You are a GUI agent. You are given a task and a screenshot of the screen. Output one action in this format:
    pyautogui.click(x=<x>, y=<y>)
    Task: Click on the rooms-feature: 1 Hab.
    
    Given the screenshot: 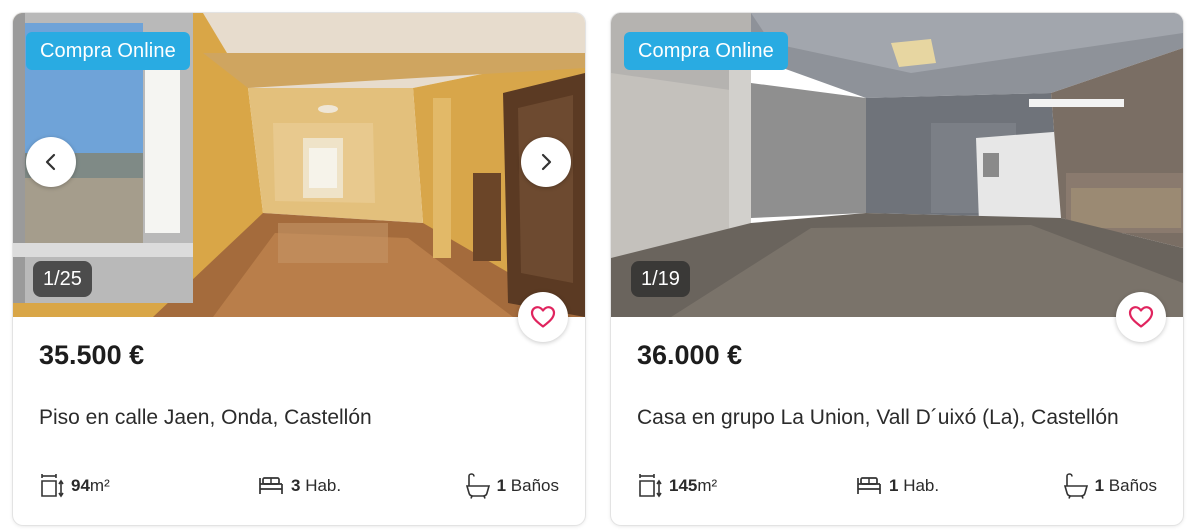 What is the action you would take?
    pyautogui.click(x=897, y=486)
    